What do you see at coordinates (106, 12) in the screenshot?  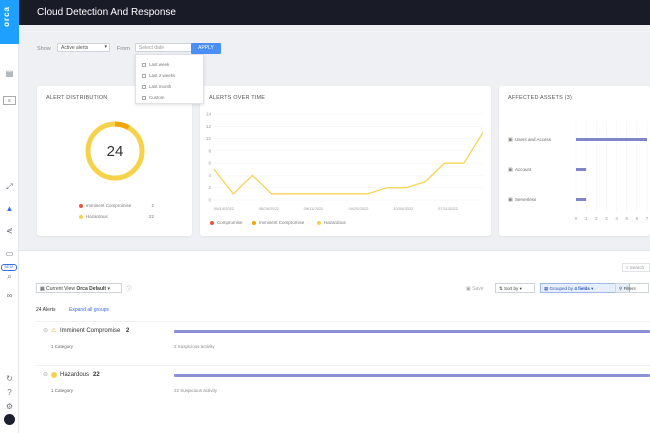 I see `page-title: Cloud Detection And Response` at bounding box center [106, 12].